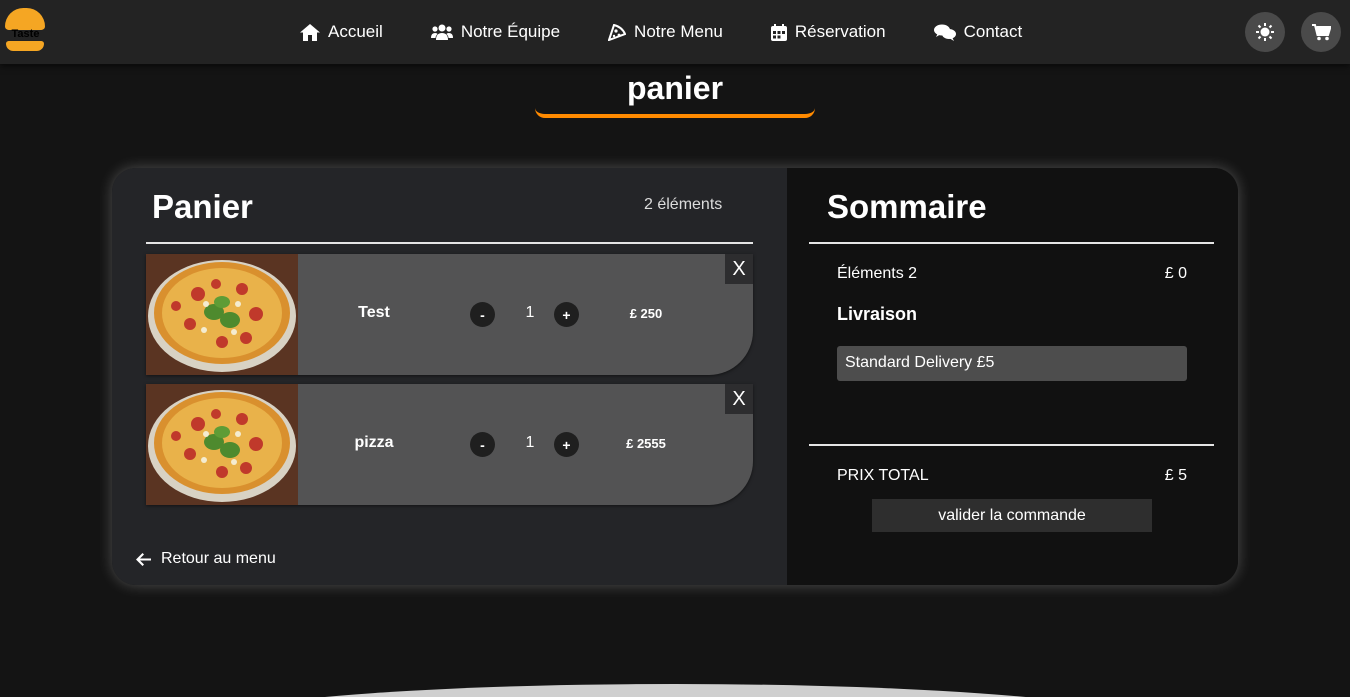  I want to click on nav-item-menu: Notre Menu, so click(665, 32).